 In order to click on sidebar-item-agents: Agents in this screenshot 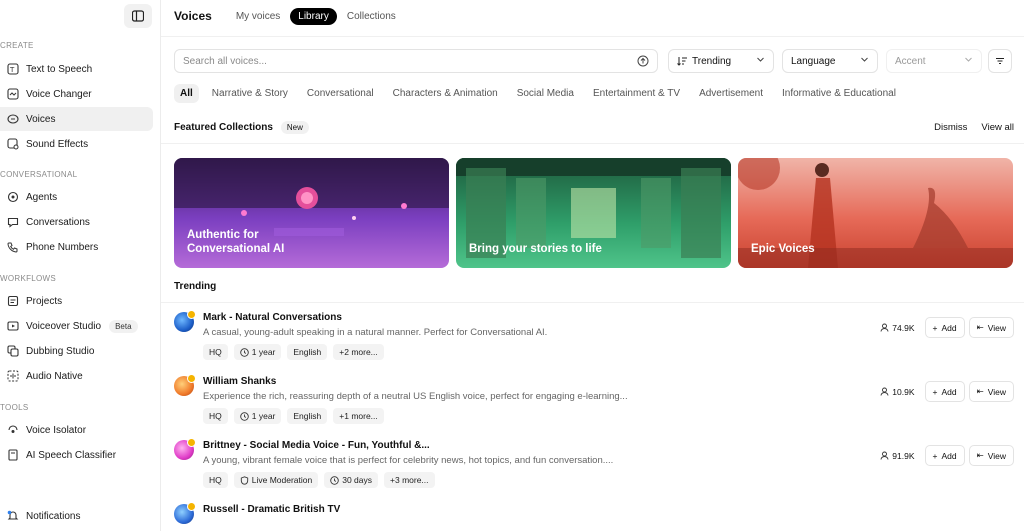, I will do `click(76, 197)`.